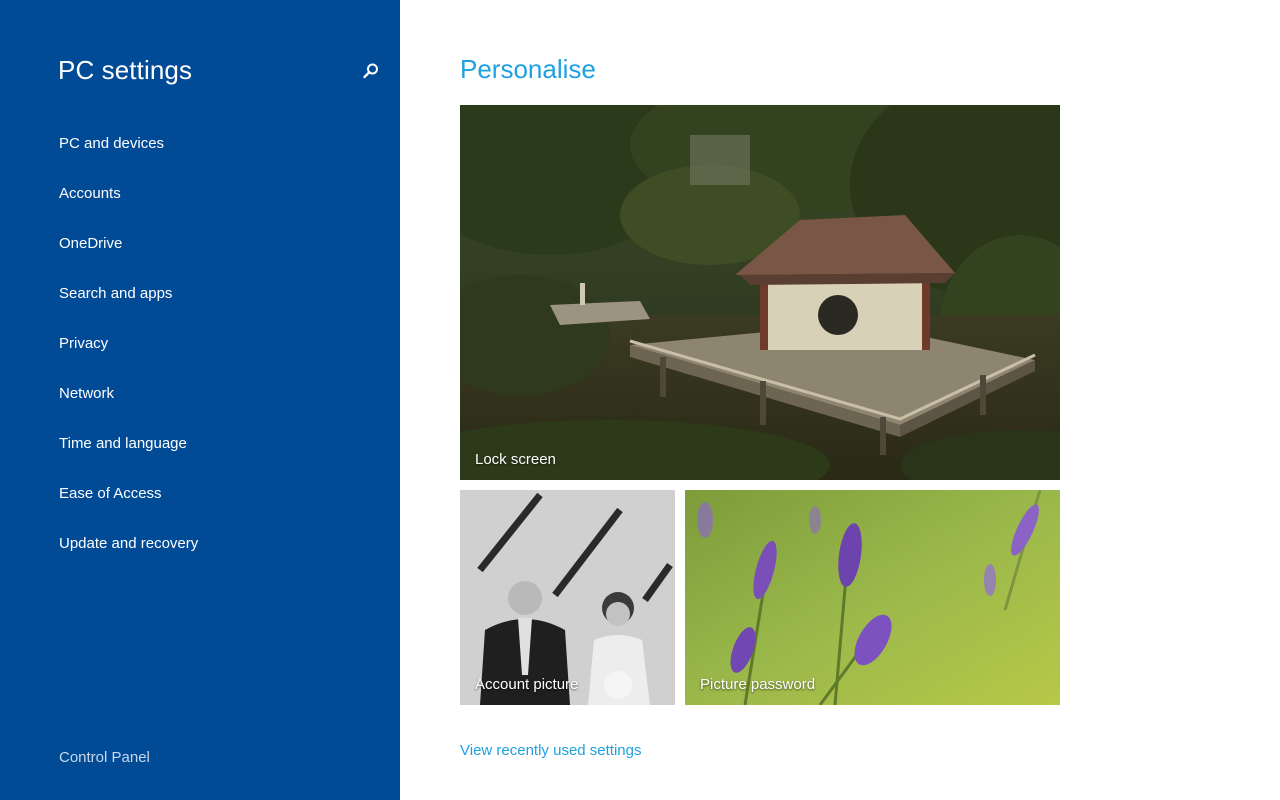 This screenshot has width=1280, height=800. Describe the element at coordinates (758, 684) in the screenshot. I see `picture-password-label: Picture password` at that location.